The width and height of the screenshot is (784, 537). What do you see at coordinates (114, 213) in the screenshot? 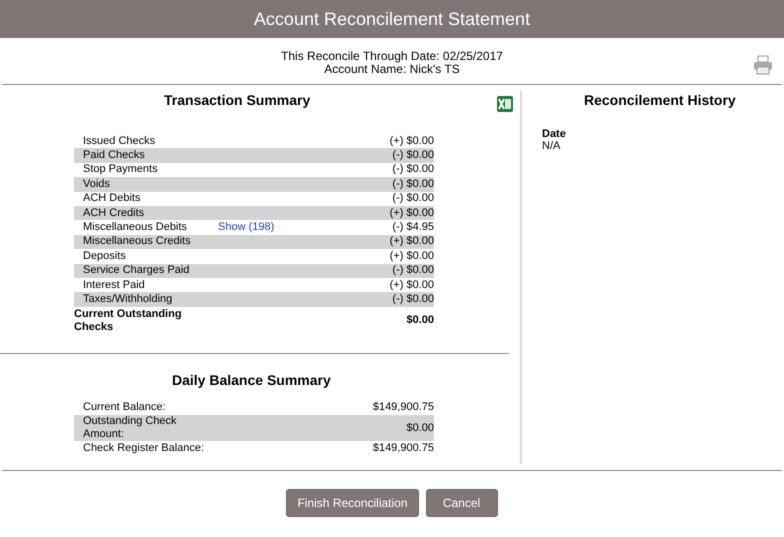
I see `row-label: ACH Credits` at bounding box center [114, 213].